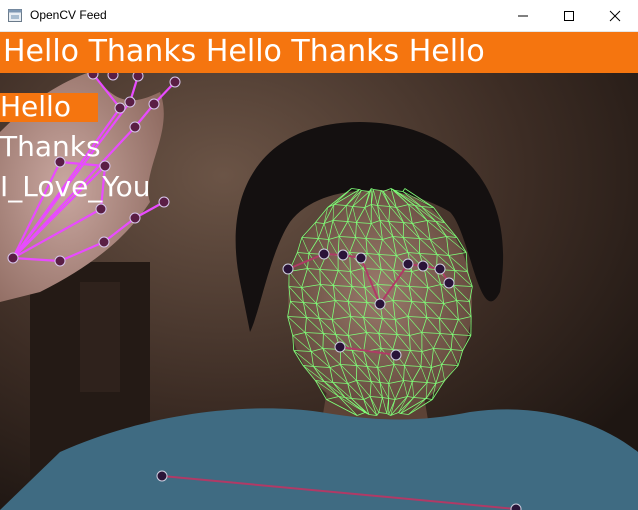 The width and height of the screenshot is (638, 510). Describe the element at coordinates (100, 337) in the screenshot. I see `cabinet-panel` at that location.